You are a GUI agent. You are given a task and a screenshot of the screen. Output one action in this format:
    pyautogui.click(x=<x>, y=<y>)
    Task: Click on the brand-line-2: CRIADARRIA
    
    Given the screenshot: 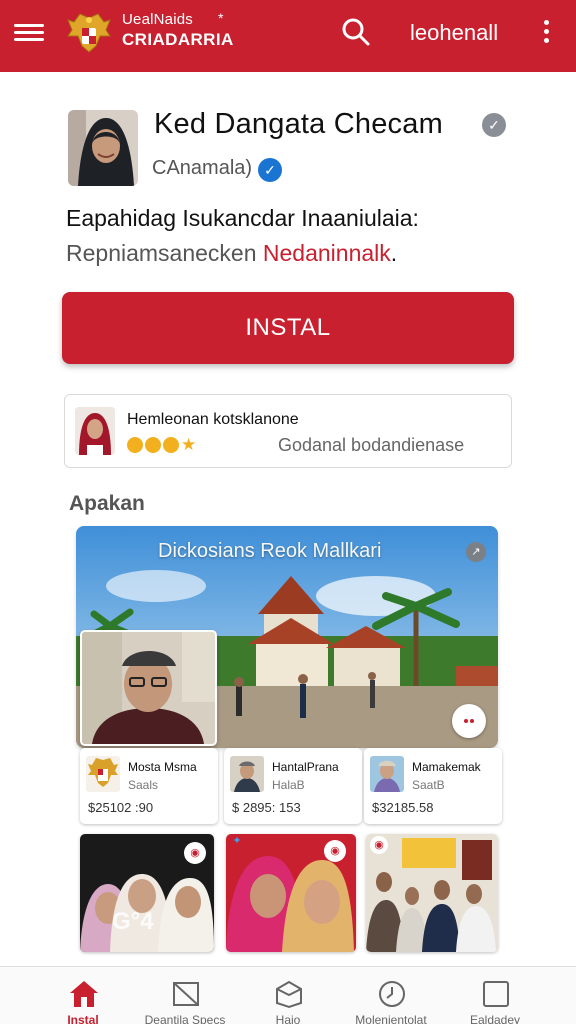 What is the action you would take?
    pyautogui.click(x=178, y=39)
    